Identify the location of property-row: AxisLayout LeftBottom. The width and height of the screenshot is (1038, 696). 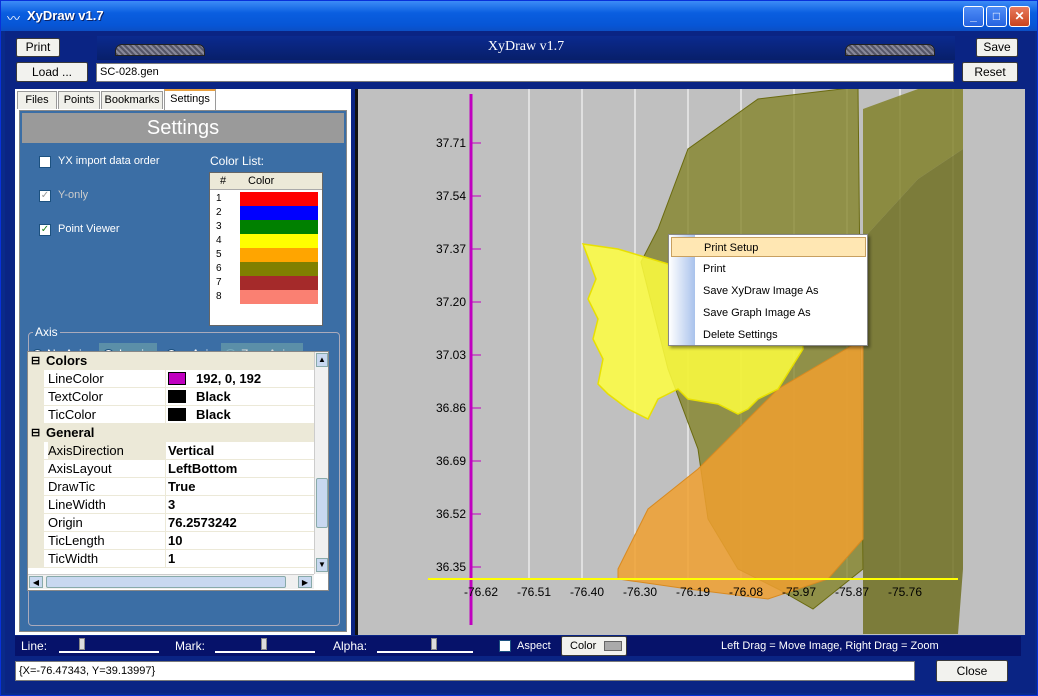
(171, 469).